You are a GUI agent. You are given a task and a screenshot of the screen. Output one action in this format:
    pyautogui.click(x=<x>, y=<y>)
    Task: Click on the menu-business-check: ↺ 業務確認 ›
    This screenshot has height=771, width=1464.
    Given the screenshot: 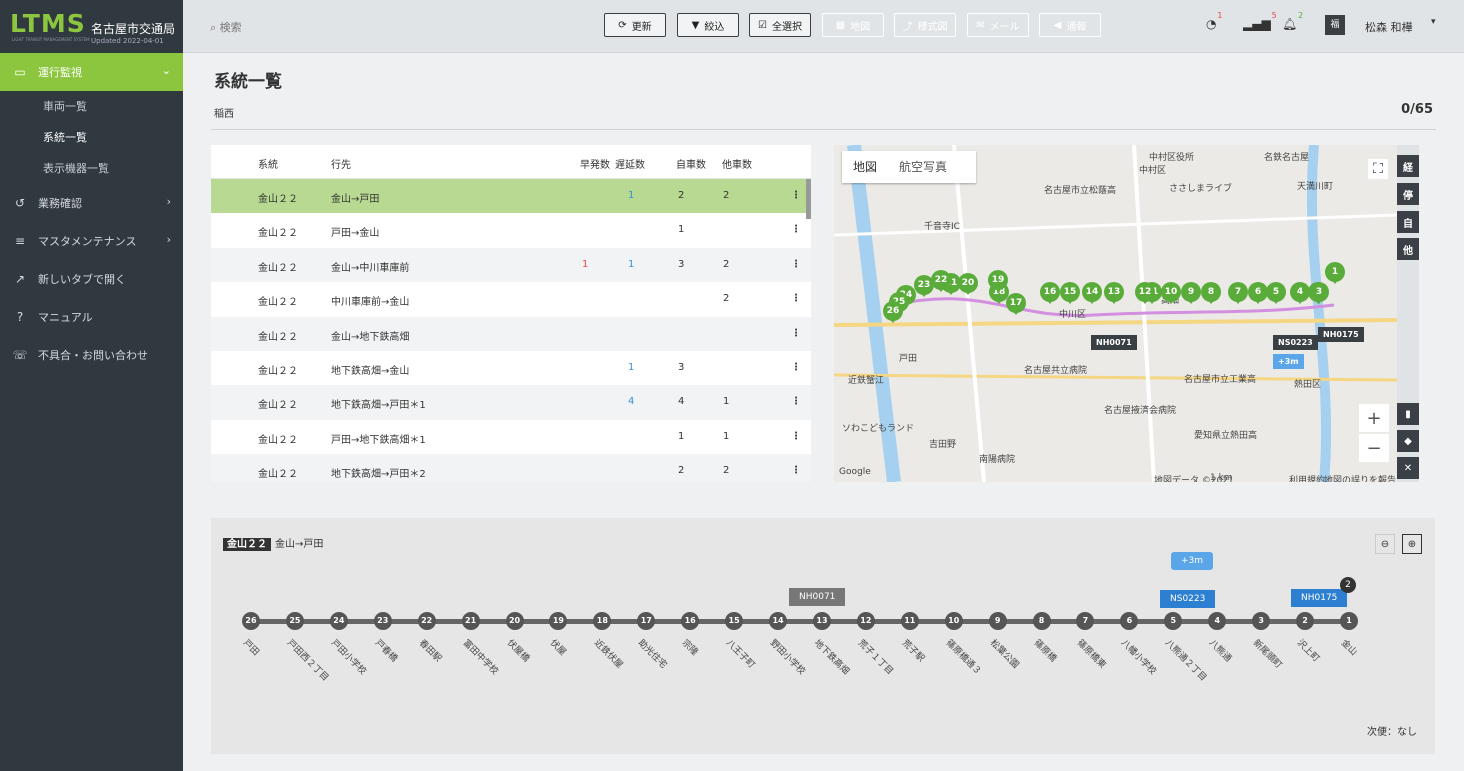 What is the action you would take?
    pyautogui.click(x=91, y=203)
    